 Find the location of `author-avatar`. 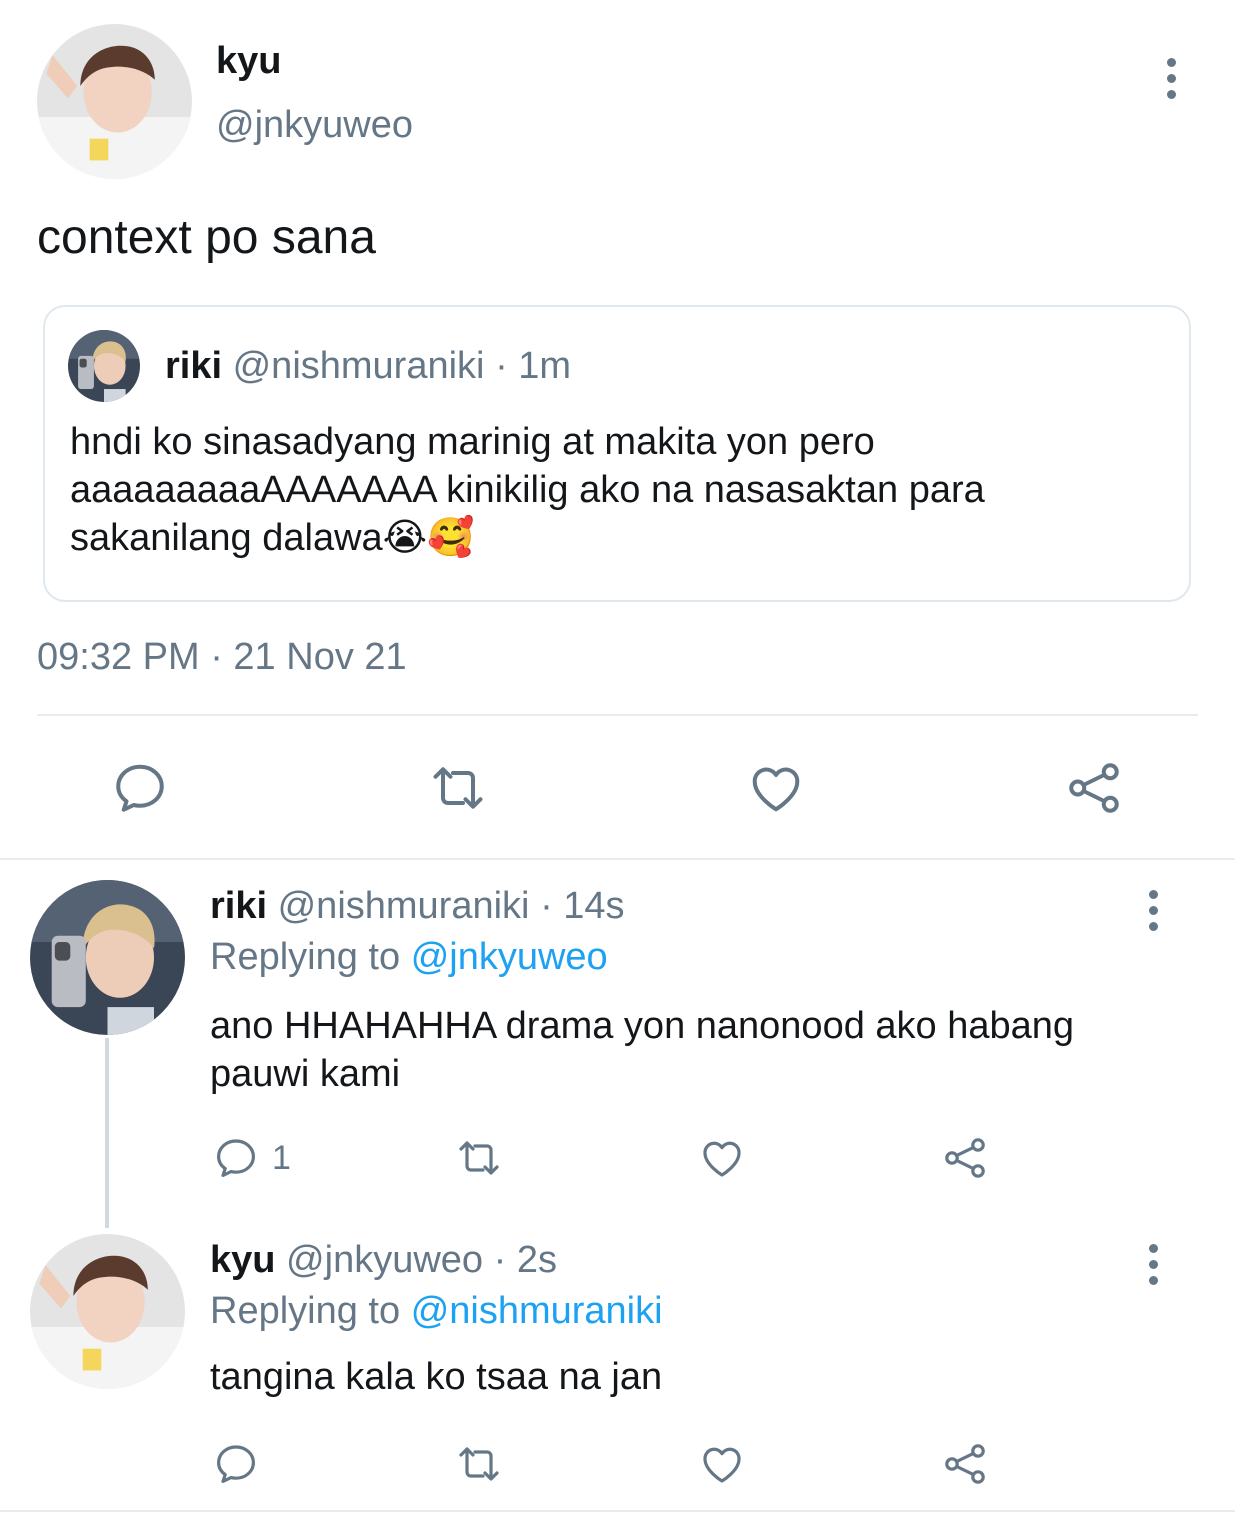

author-avatar is located at coordinates (114, 101).